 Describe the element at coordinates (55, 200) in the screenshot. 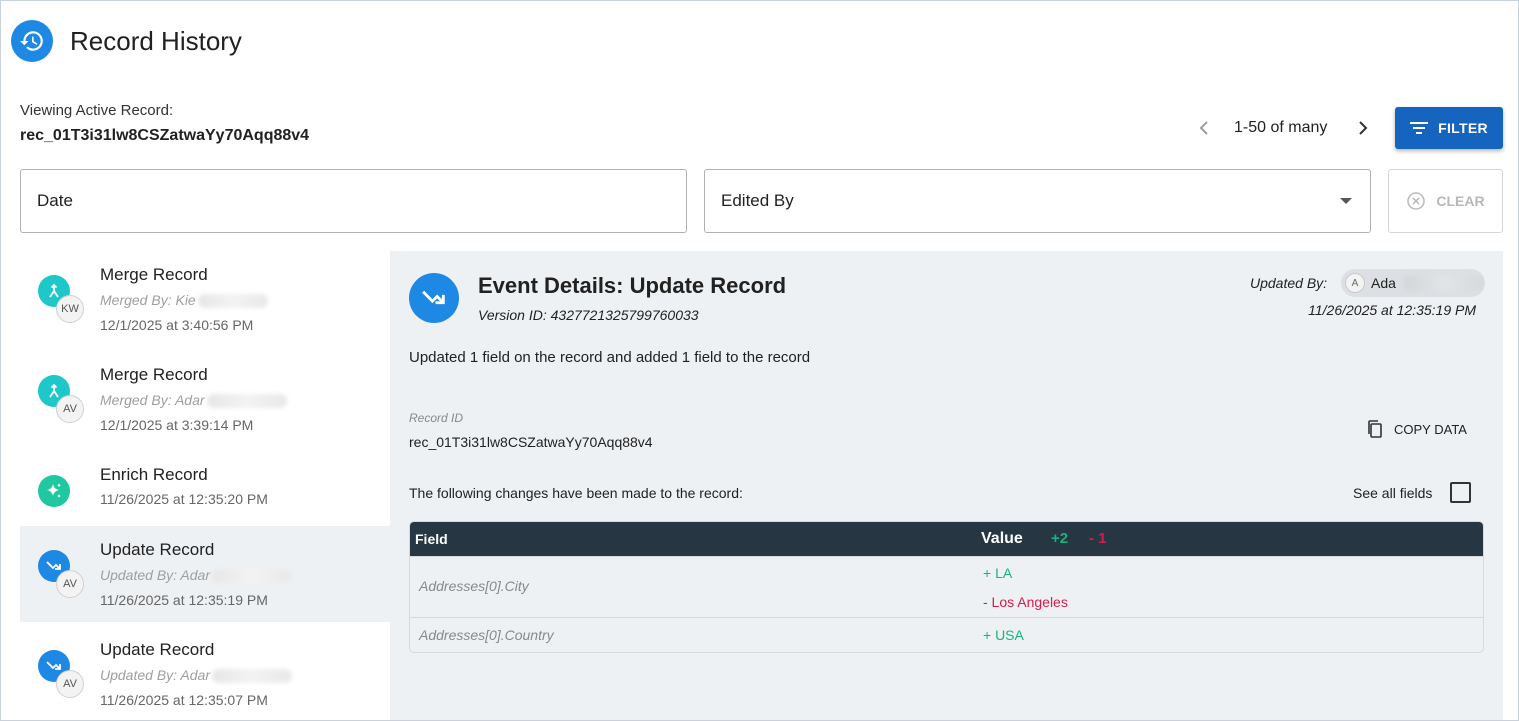

I see `date-filter-label: Date` at that location.